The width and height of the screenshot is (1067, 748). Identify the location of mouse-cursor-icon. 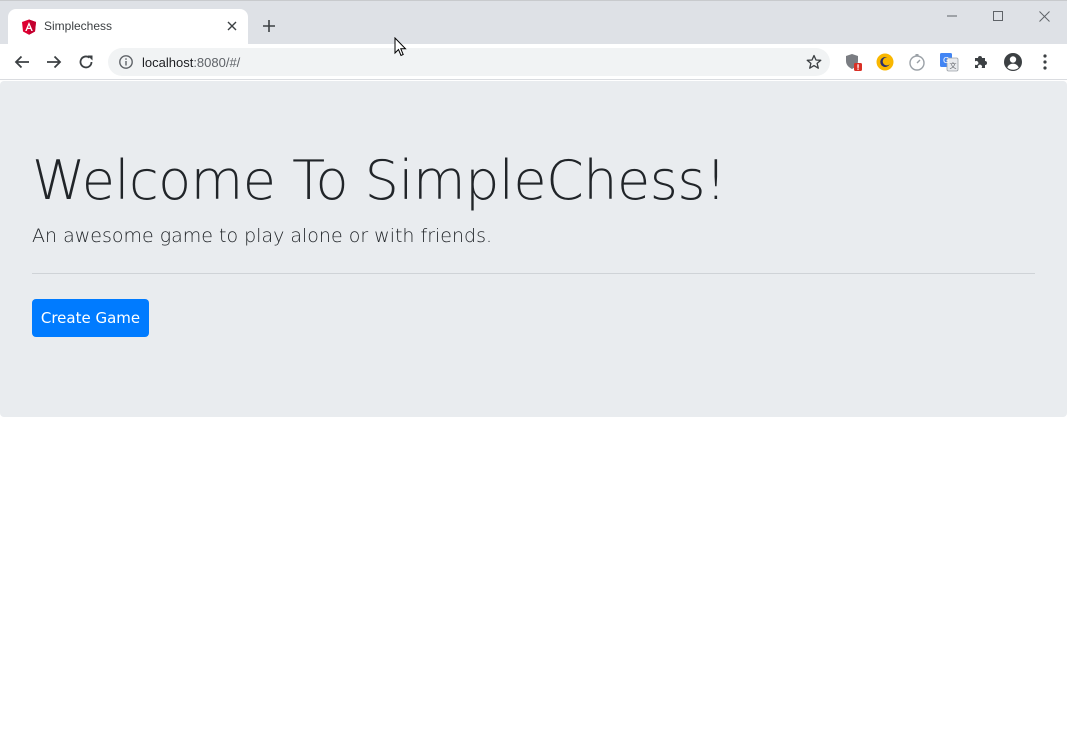
(401, 46).